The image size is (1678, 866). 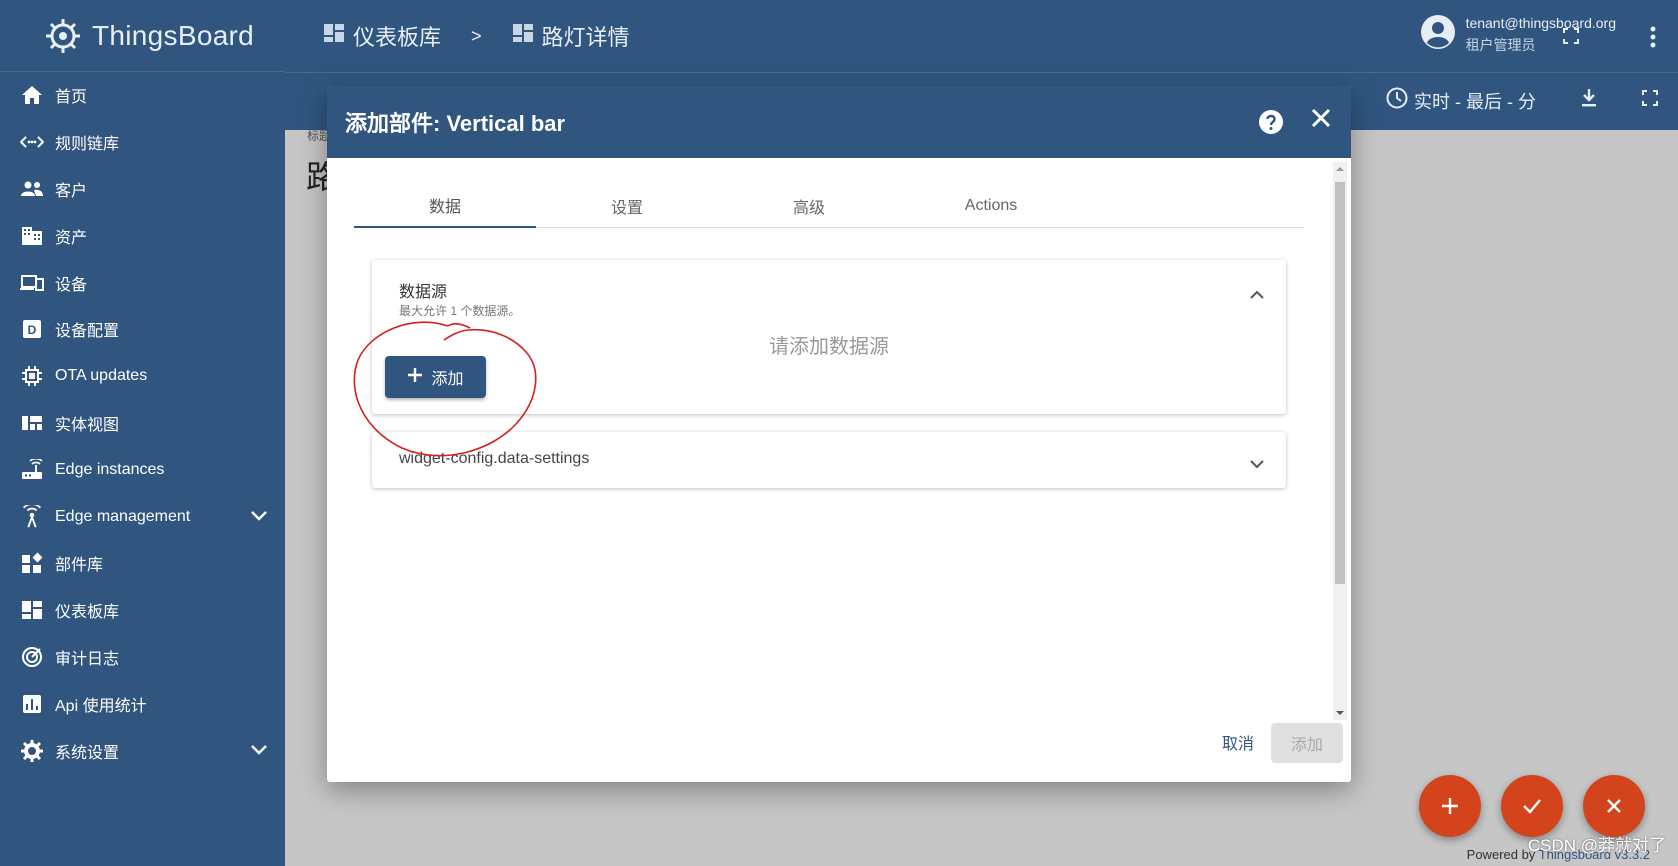 What do you see at coordinates (809, 206) in the screenshot?
I see `tab-advanced: 高级` at bounding box center [809, 206].